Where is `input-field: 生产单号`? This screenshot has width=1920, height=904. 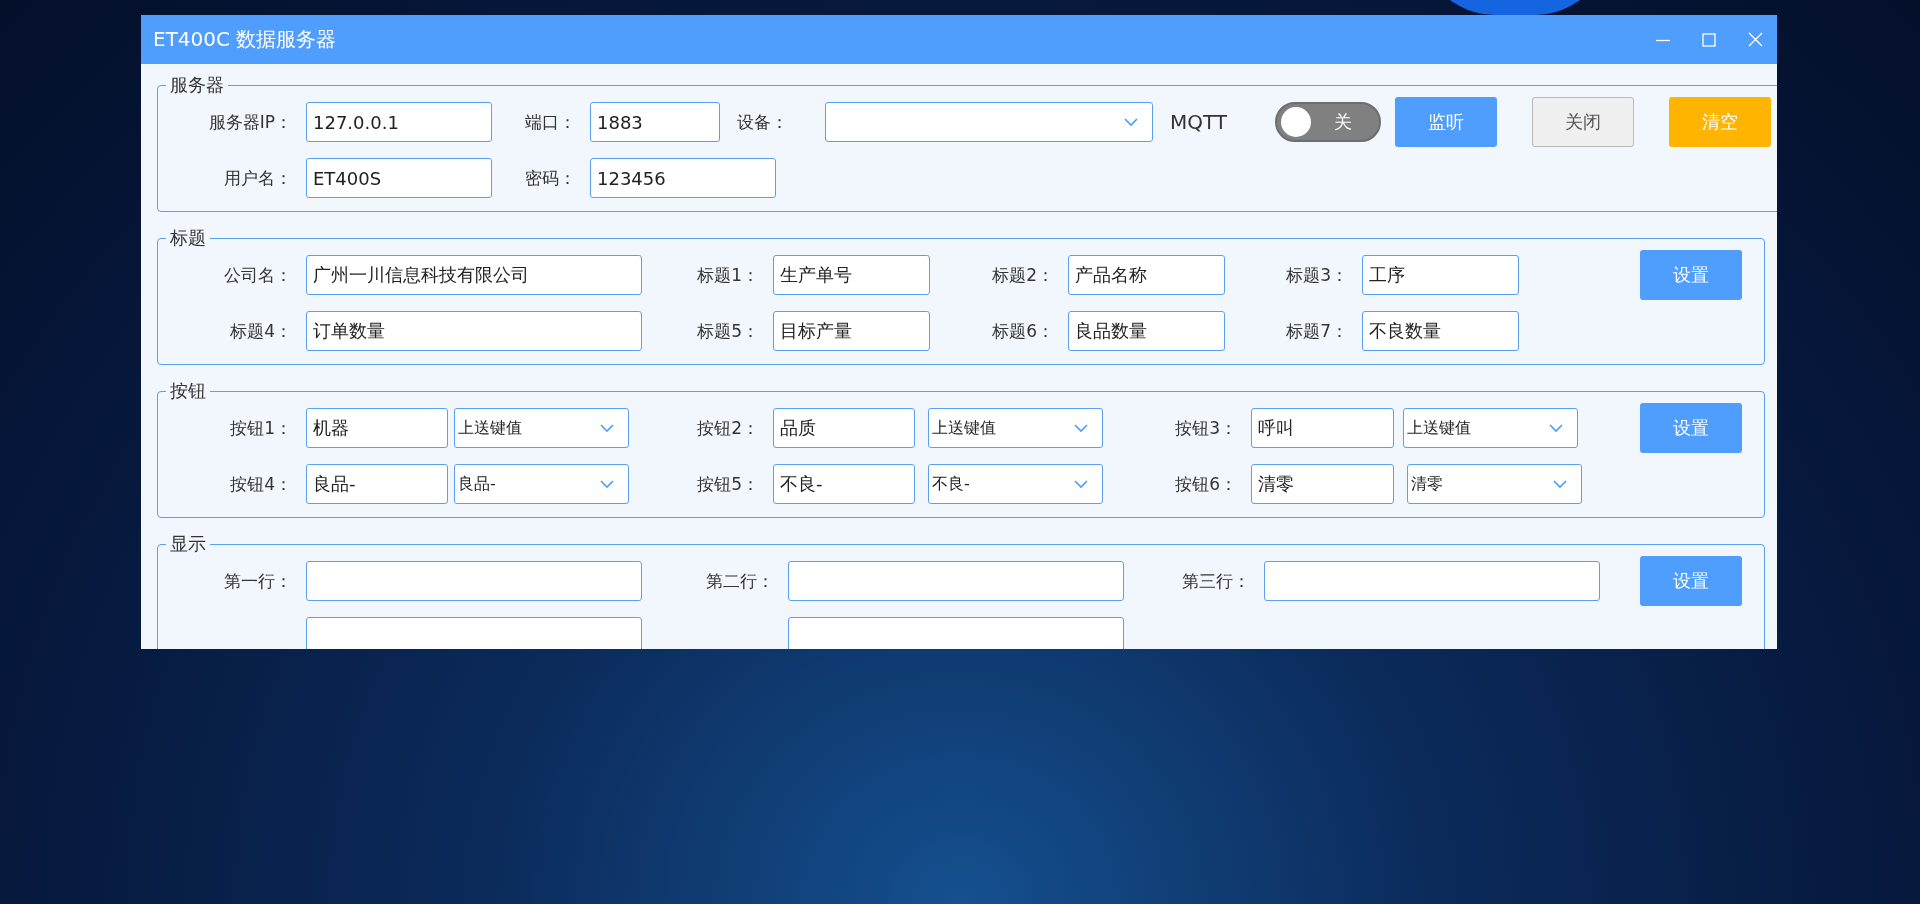
input-field: 生产单号 is located at coordinates (851, 275).